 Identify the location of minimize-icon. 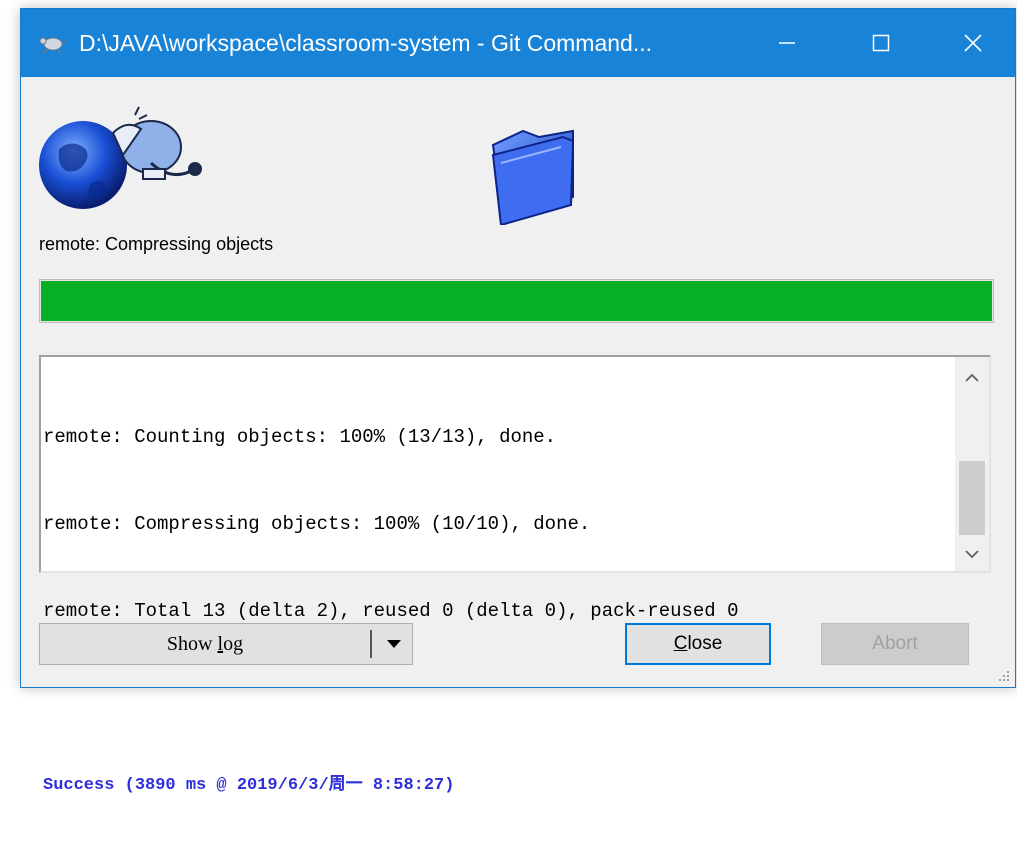
(787, 43).